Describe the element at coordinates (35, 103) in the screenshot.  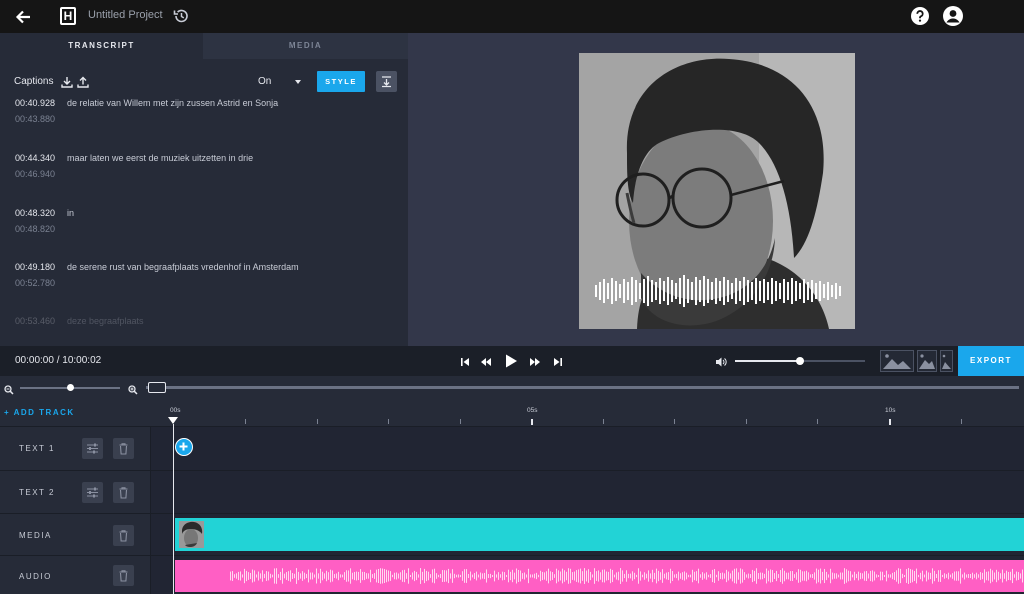
I see `caption-start-time: 00:40.928` at that location.